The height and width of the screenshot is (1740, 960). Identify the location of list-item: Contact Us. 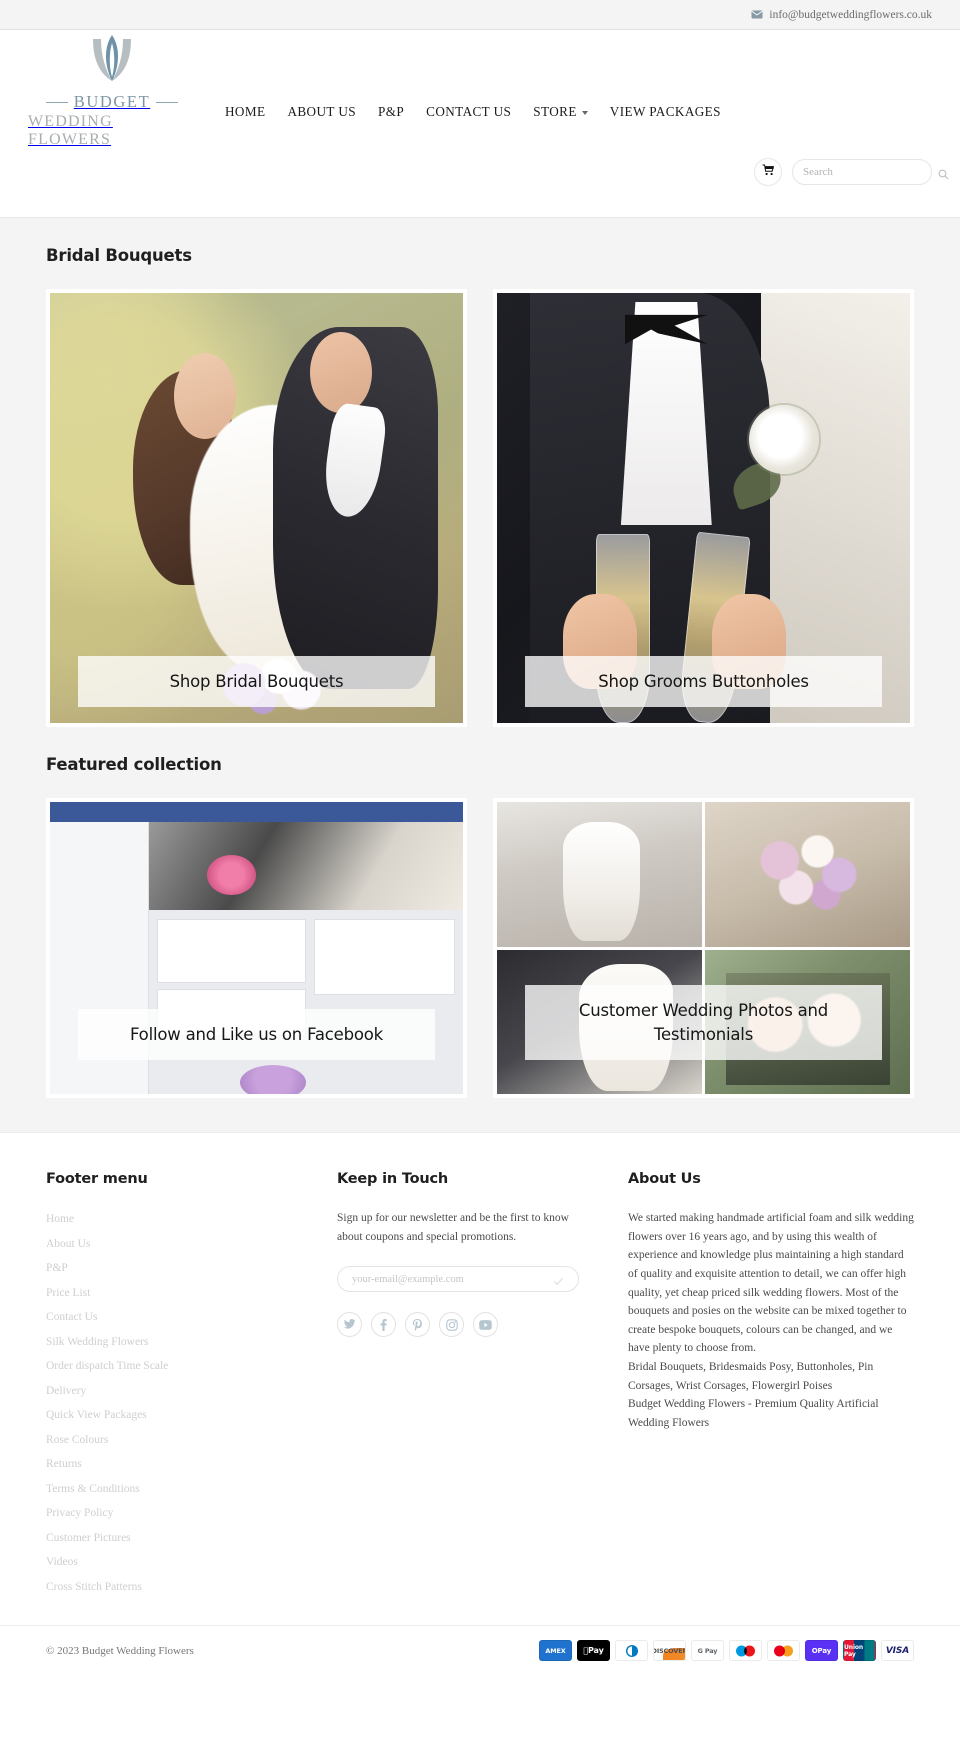
(173, 1316).